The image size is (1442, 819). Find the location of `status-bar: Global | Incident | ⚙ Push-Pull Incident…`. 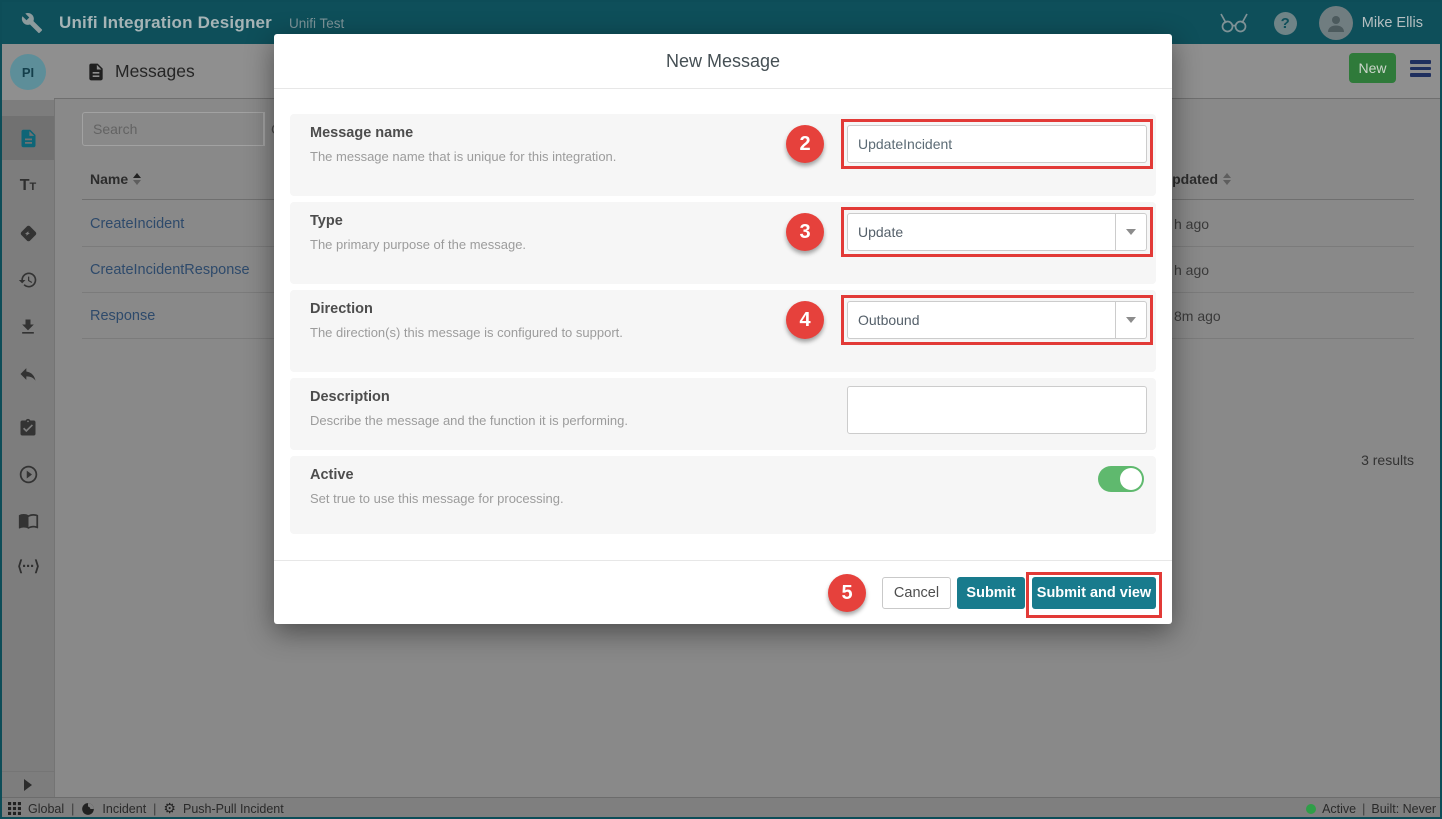

status-bar: Global | Incident | ⚙ Push-Pull Incident… is located at coordinates (721, 807).